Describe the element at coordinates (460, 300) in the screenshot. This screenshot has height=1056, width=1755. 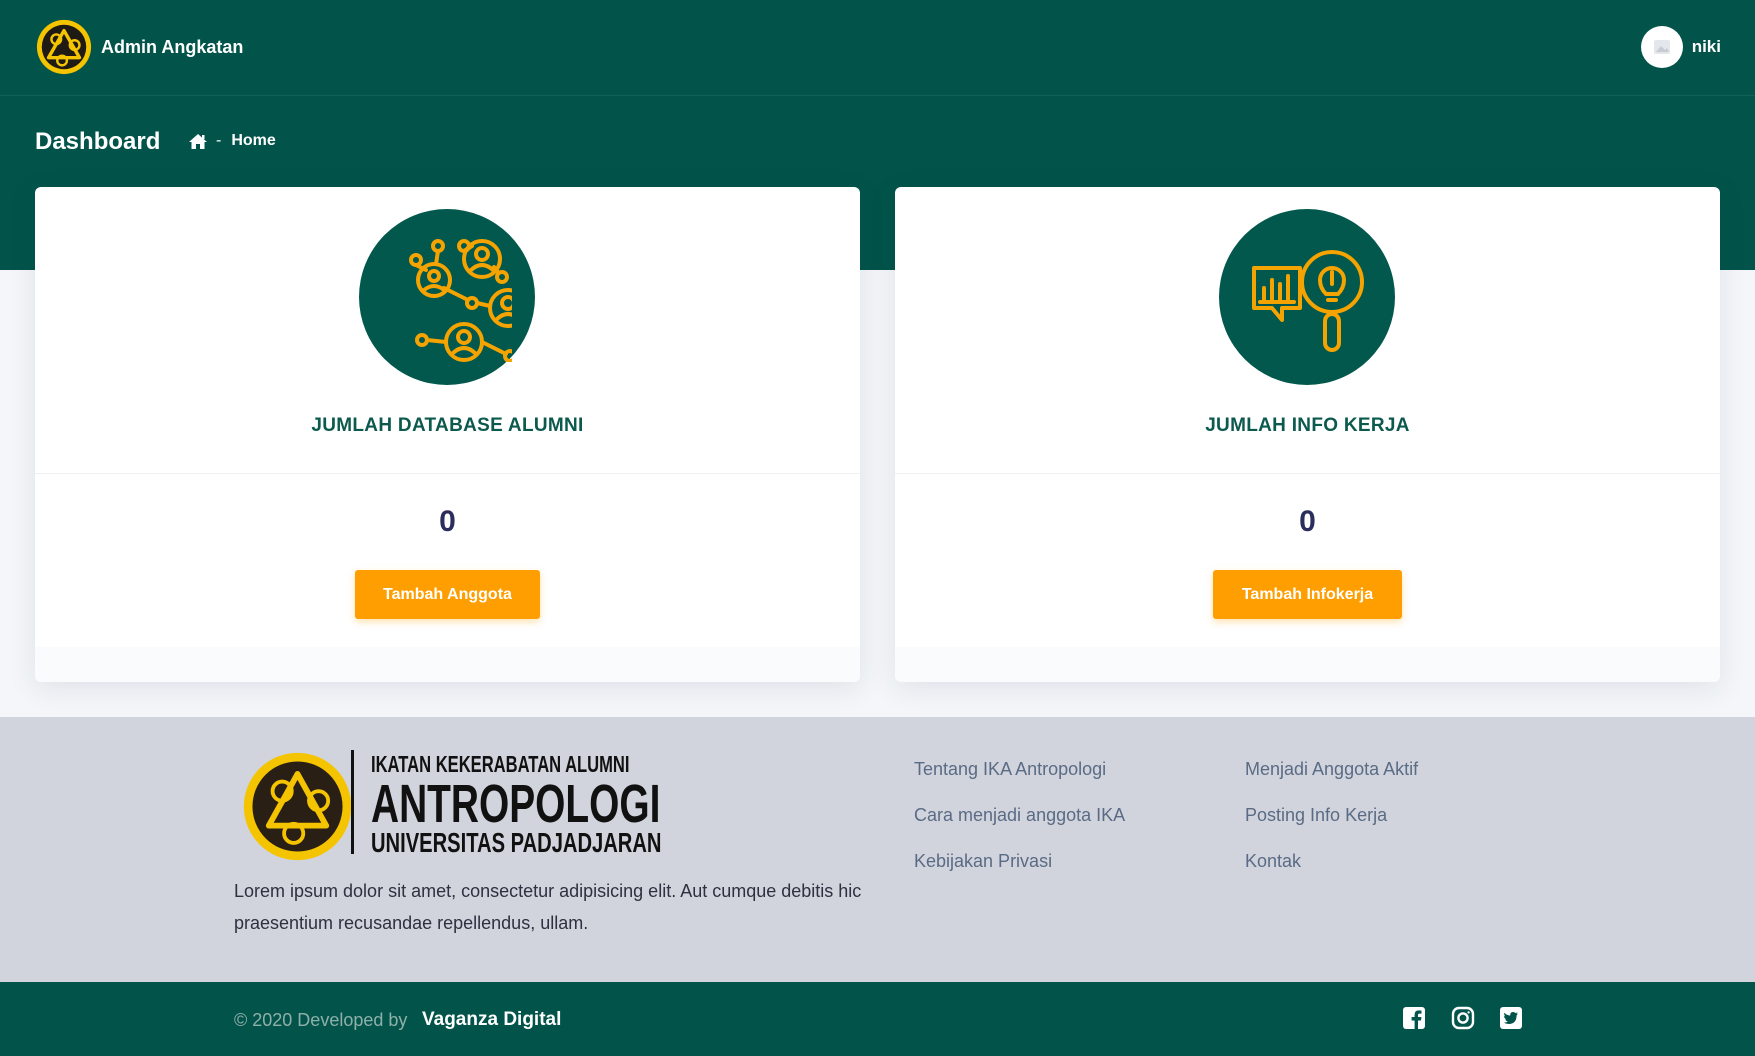
I see `alumni-network-icon` at that location.